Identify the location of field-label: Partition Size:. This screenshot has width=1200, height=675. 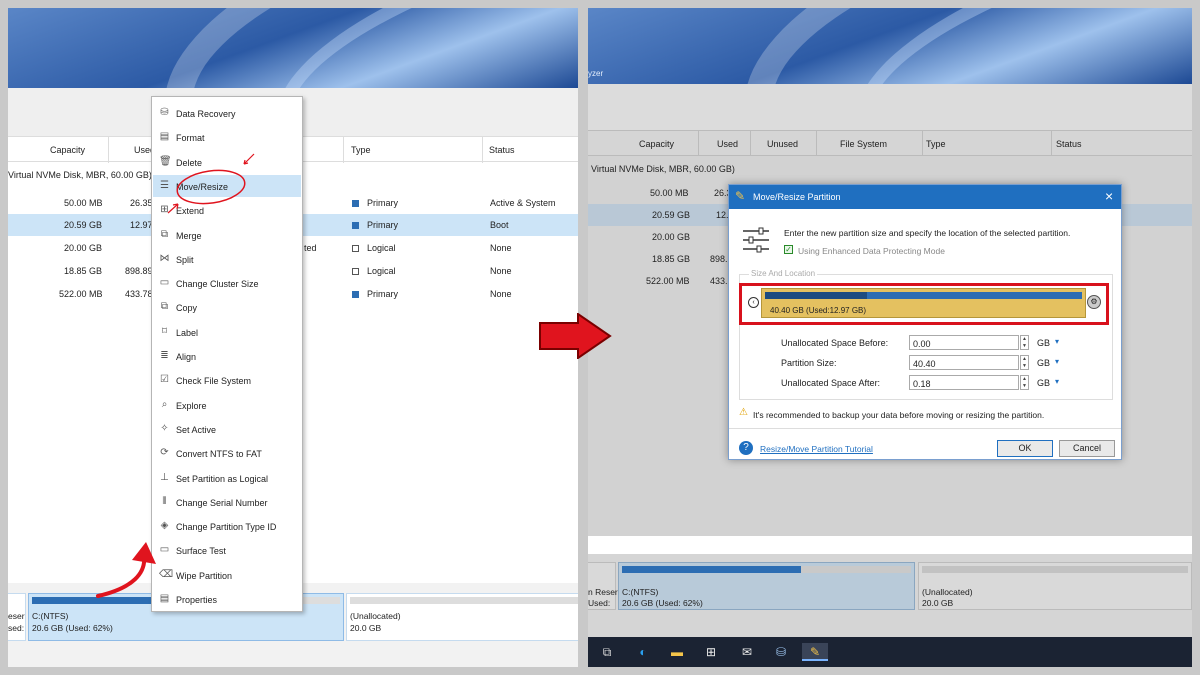
(809, 363).